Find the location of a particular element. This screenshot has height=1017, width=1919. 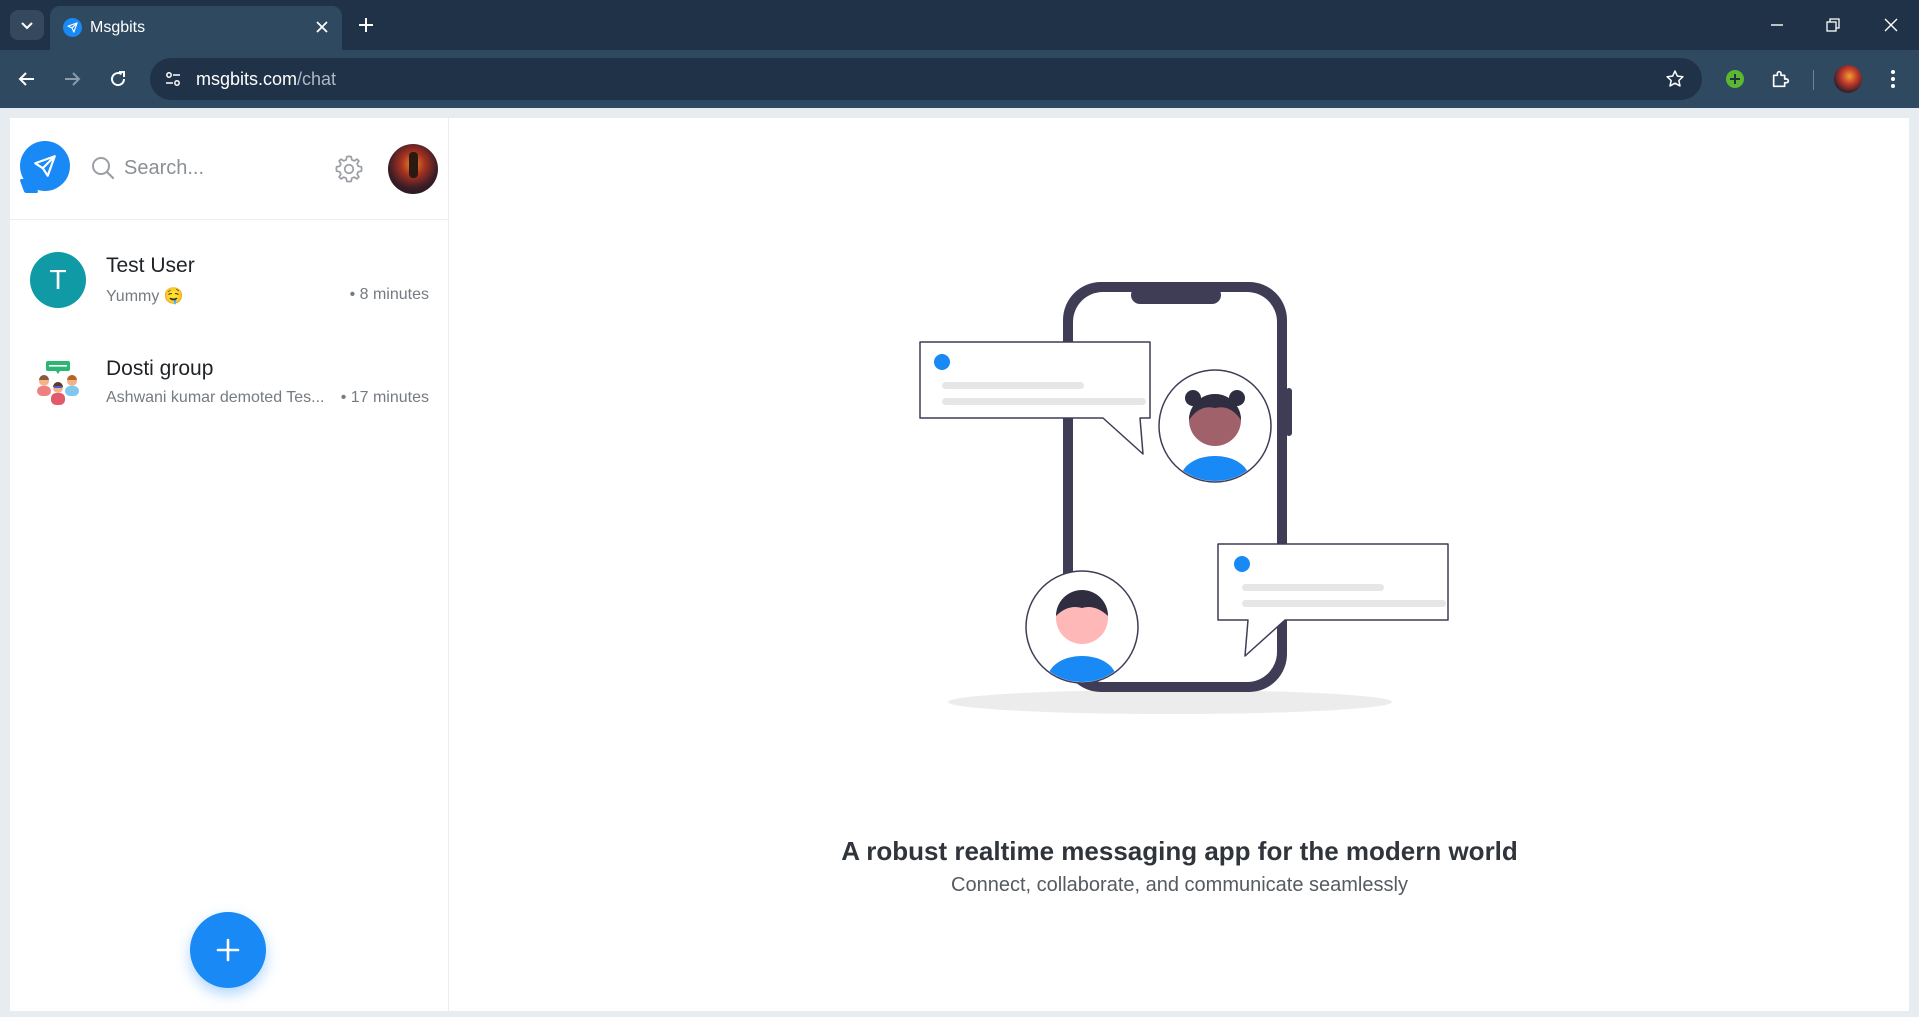

extension-add-icon is located at coordinates (1735, 79).